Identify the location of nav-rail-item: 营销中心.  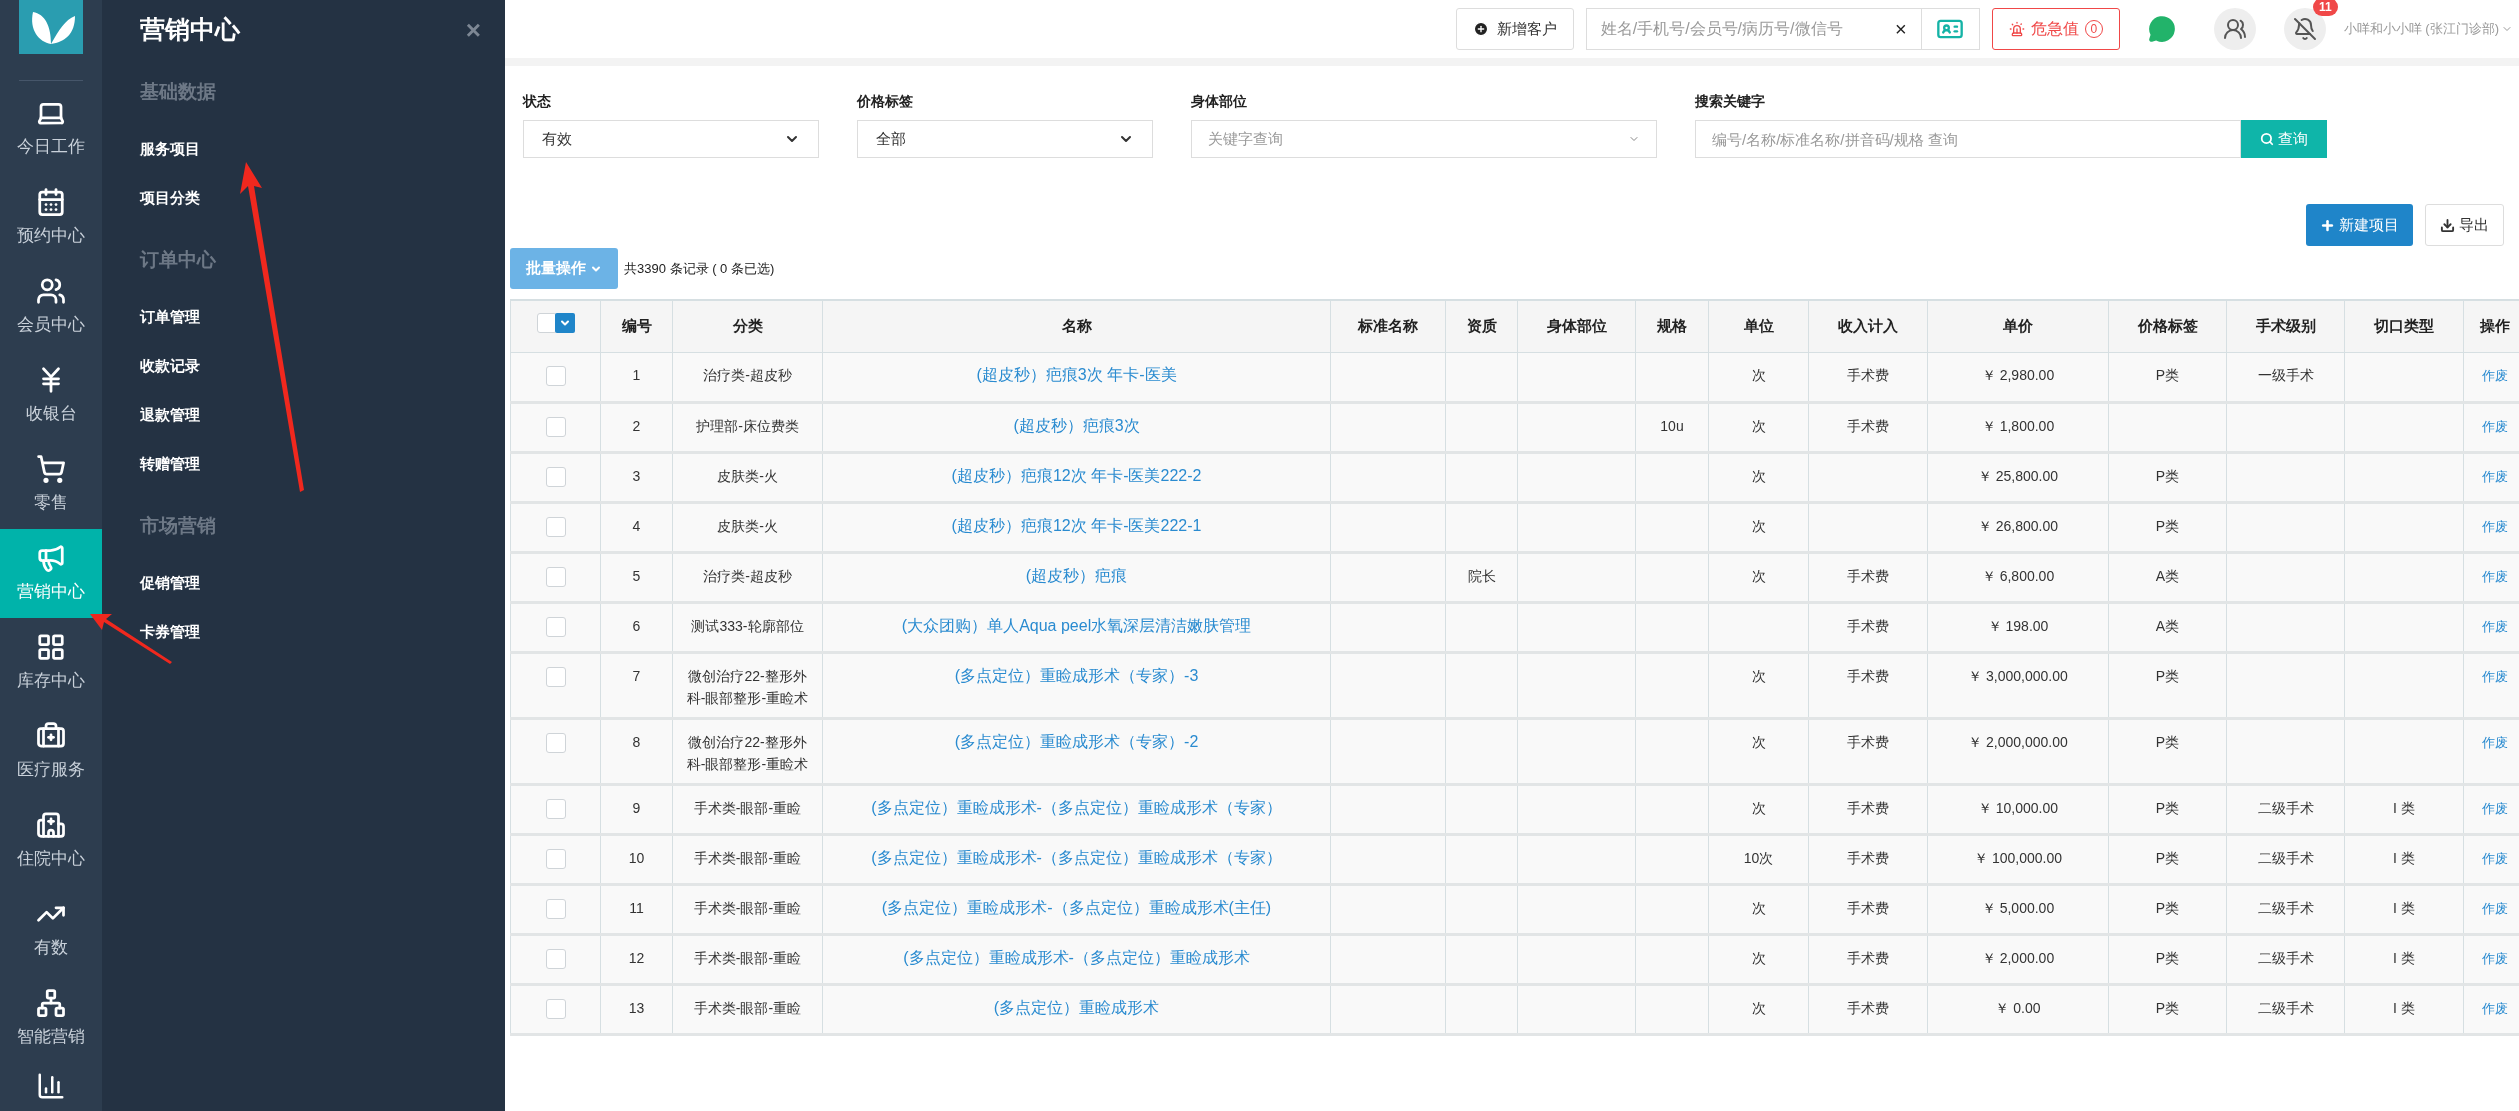
(51, 573).